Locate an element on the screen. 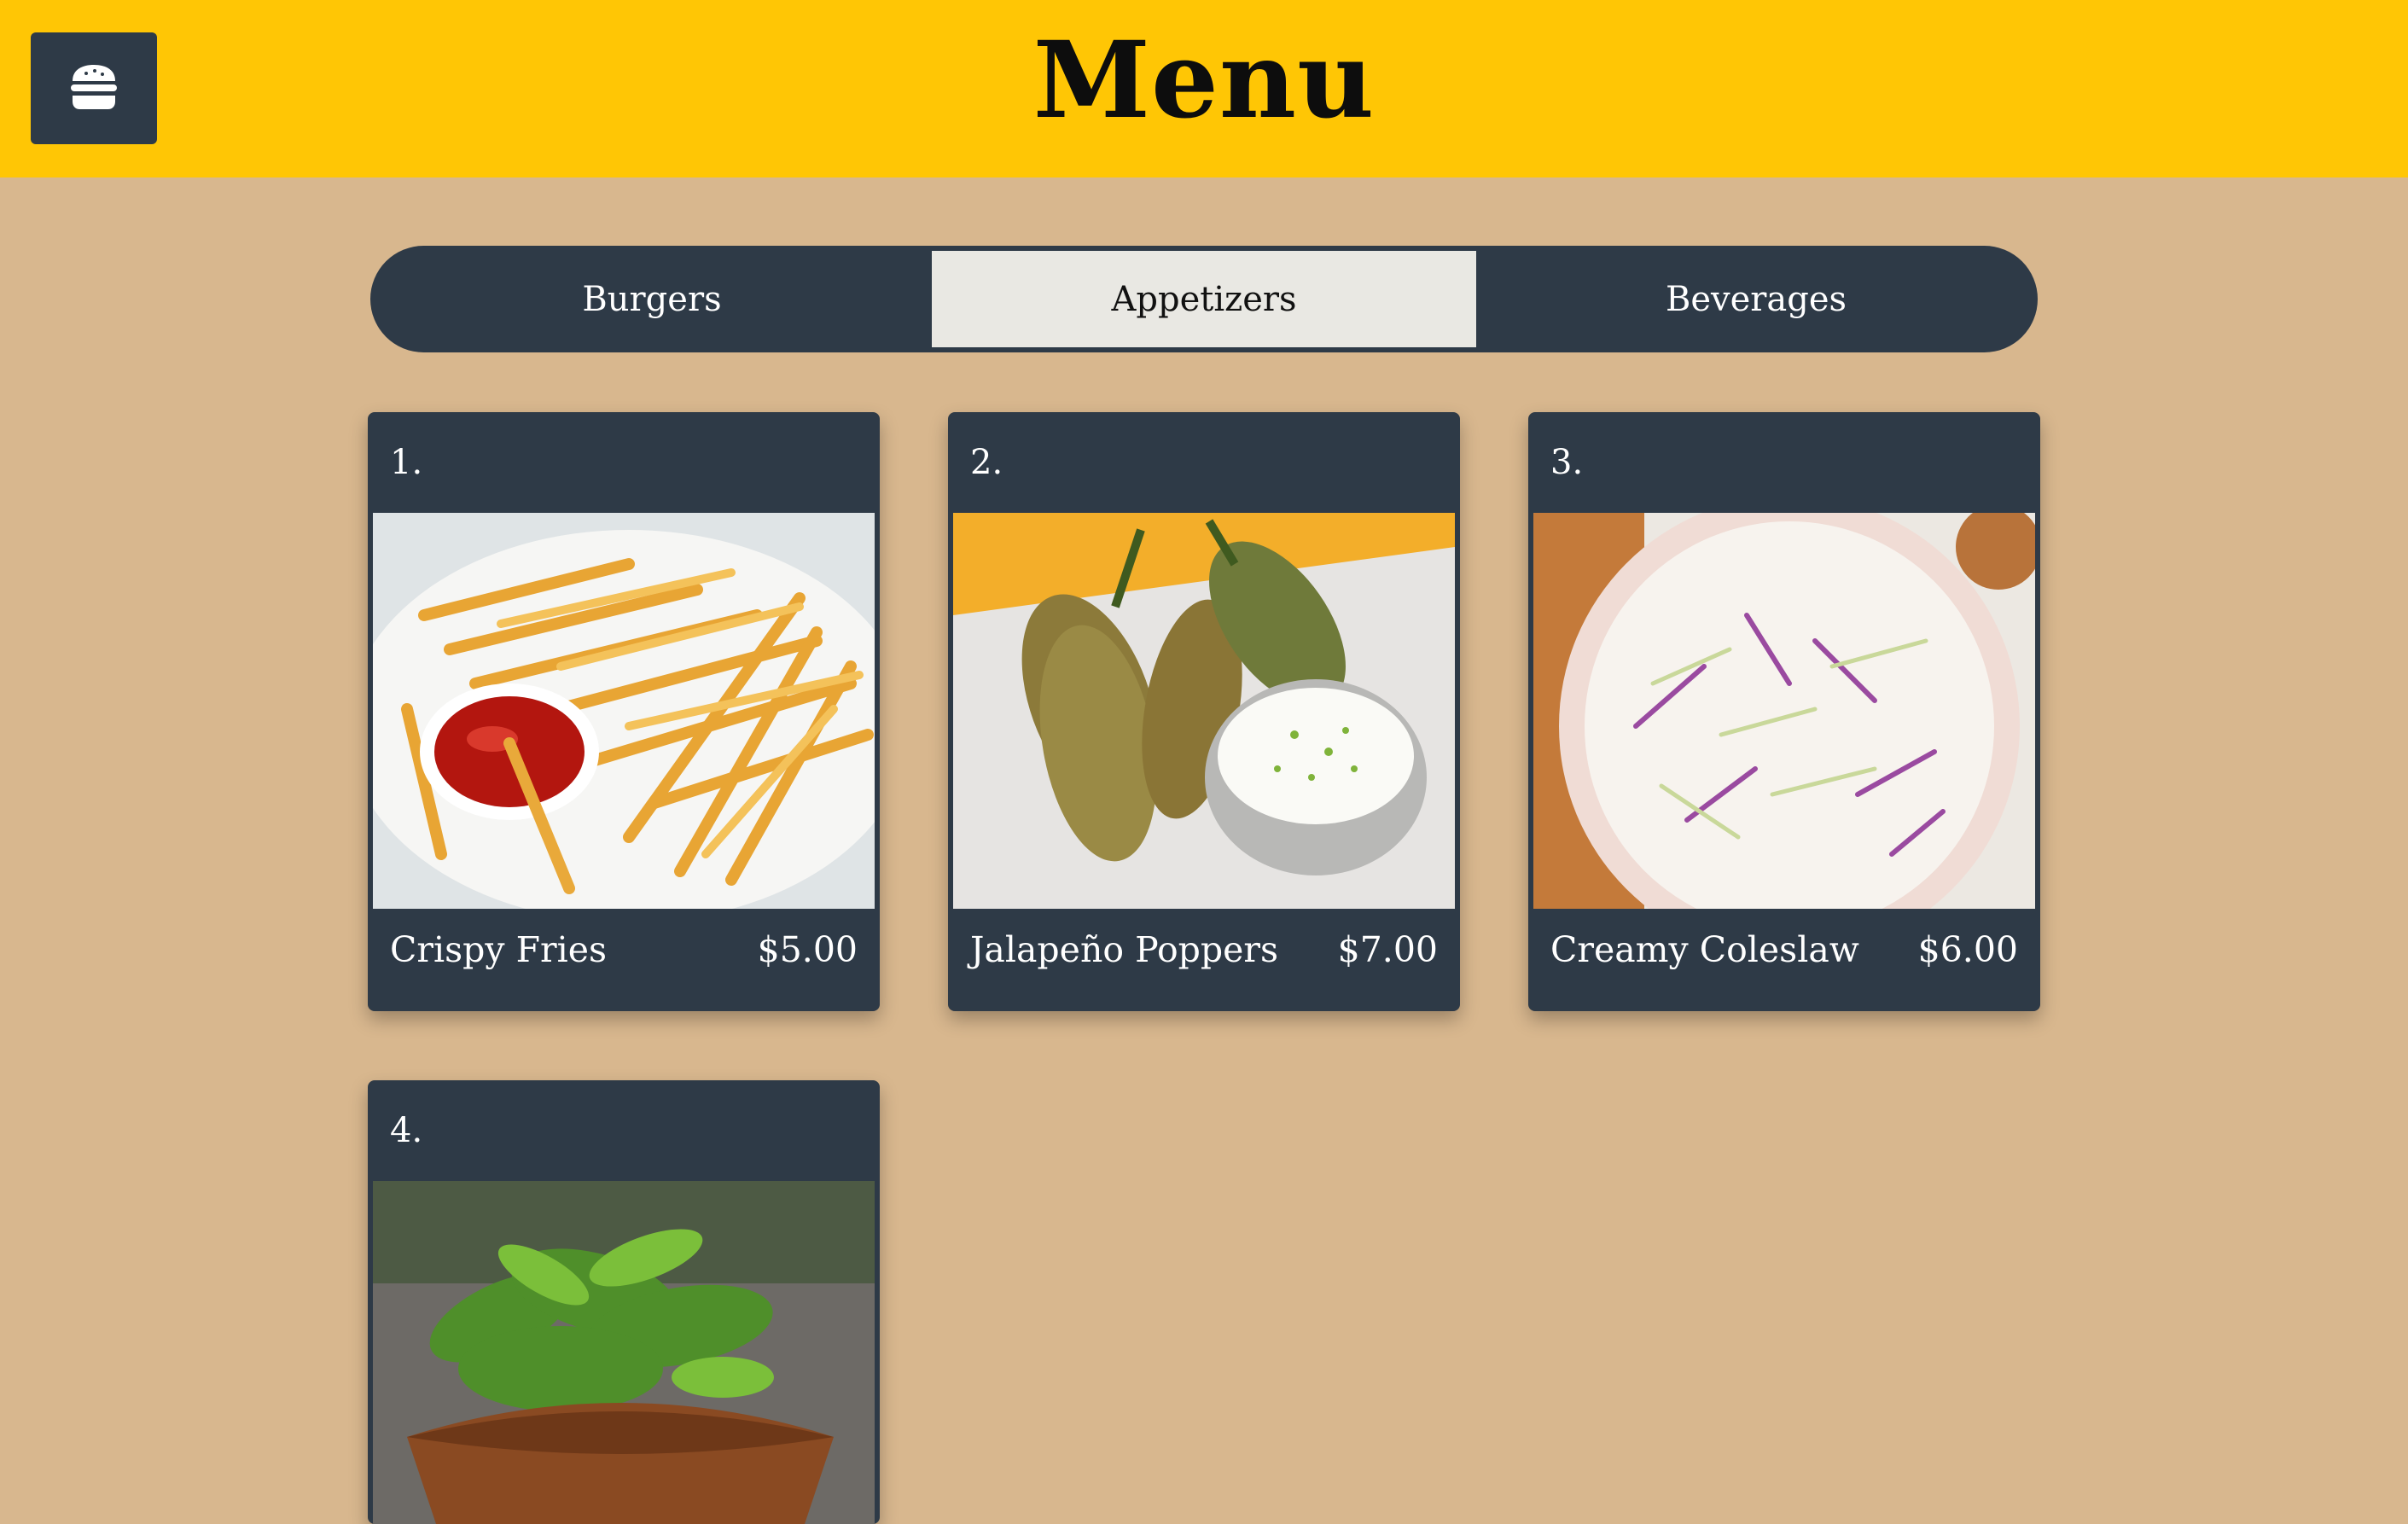  item-name: Crispy Fries is located at coordinates (499, 949).